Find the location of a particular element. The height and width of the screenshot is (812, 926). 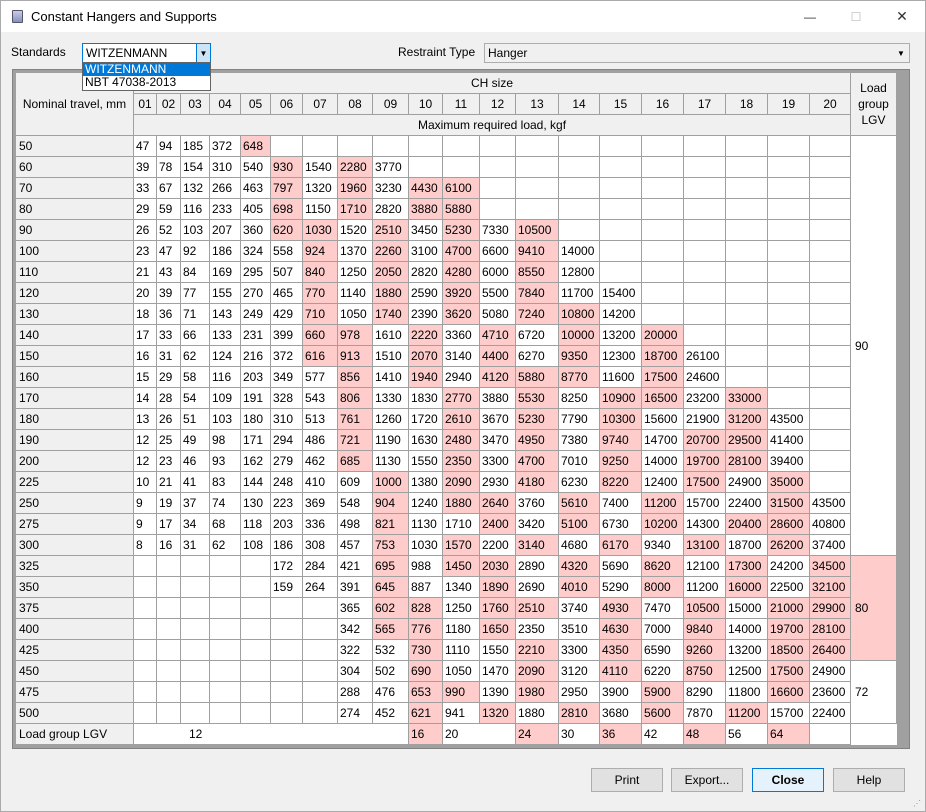

load-cell: 2950 is located at coordinates (579, 692).